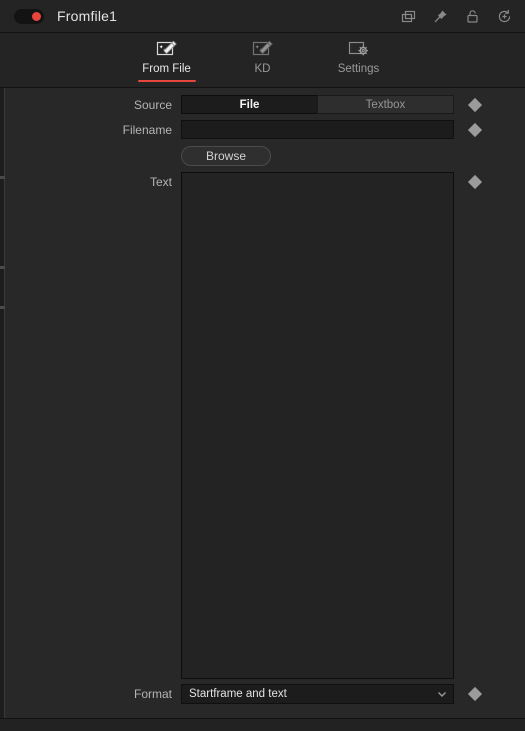 This screenshot has height=731, width=525. I want to click on row-browse: Browse, so click(265, 156).